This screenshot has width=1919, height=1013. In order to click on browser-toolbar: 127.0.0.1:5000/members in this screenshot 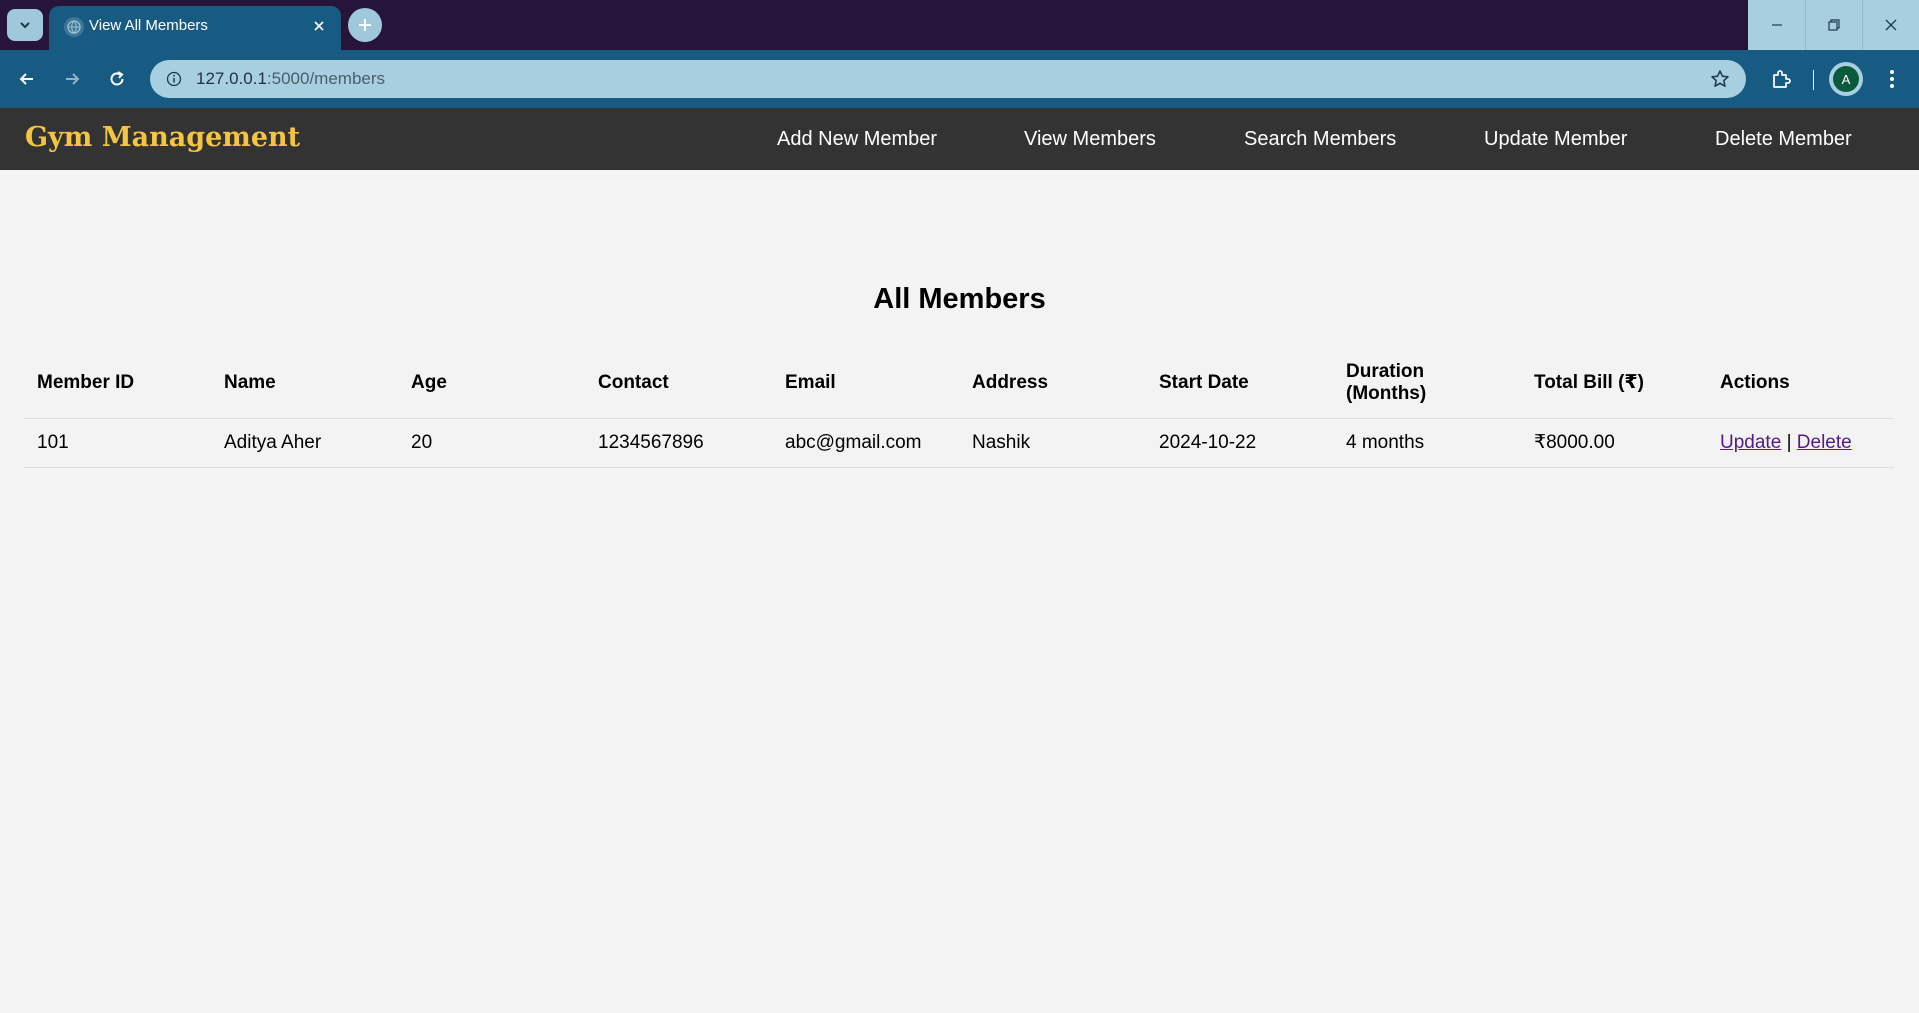, I will do `click(959, 79)`.